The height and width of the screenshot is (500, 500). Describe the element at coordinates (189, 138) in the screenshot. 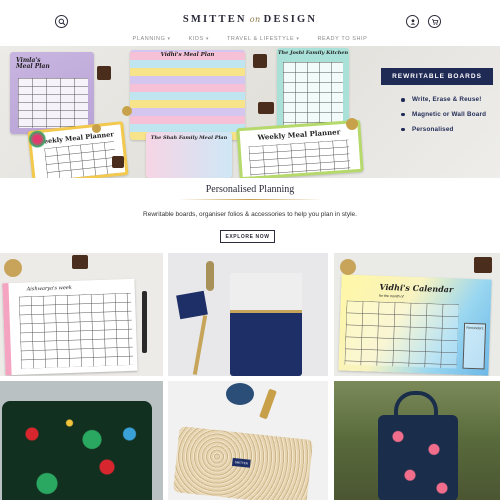

I see `board-title: The Shah Family Meal Plan` at that location.